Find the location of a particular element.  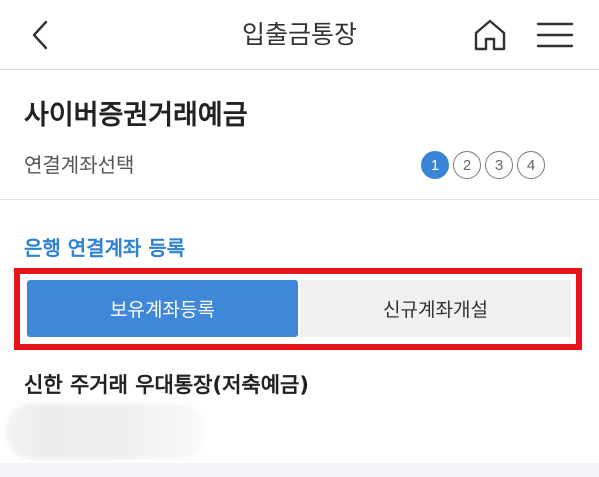

blurred-account-number is located at coordinates (106, 431).